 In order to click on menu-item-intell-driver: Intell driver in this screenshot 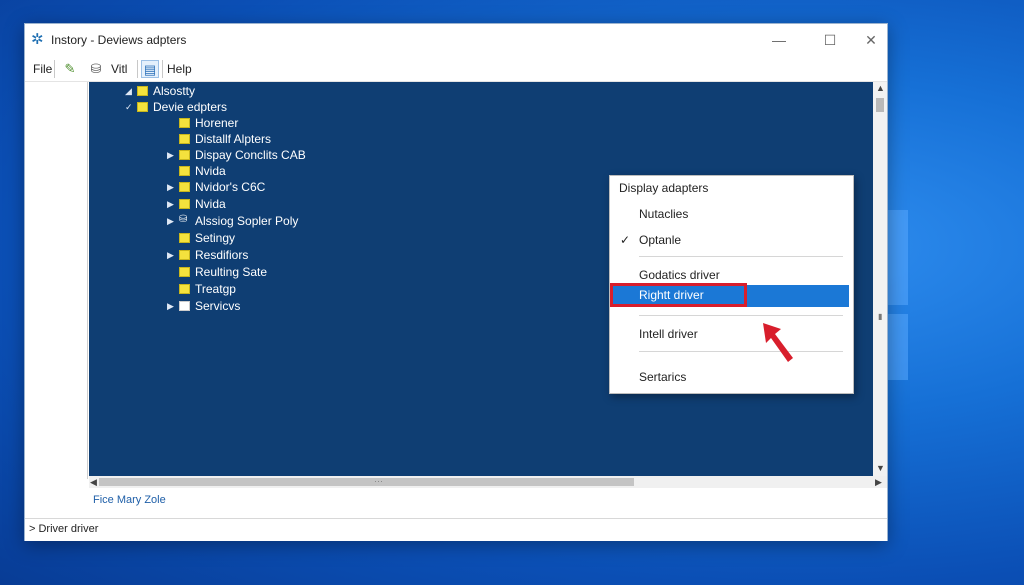, I will do `click(668, 334)`.